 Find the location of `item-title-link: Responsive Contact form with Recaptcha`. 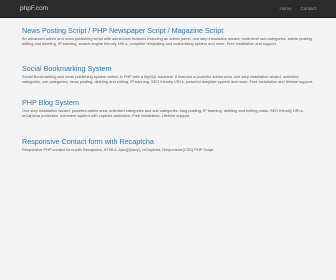

item-title-link: Responsive Contact form with Recaptcha is located at coordinates (118, 141).